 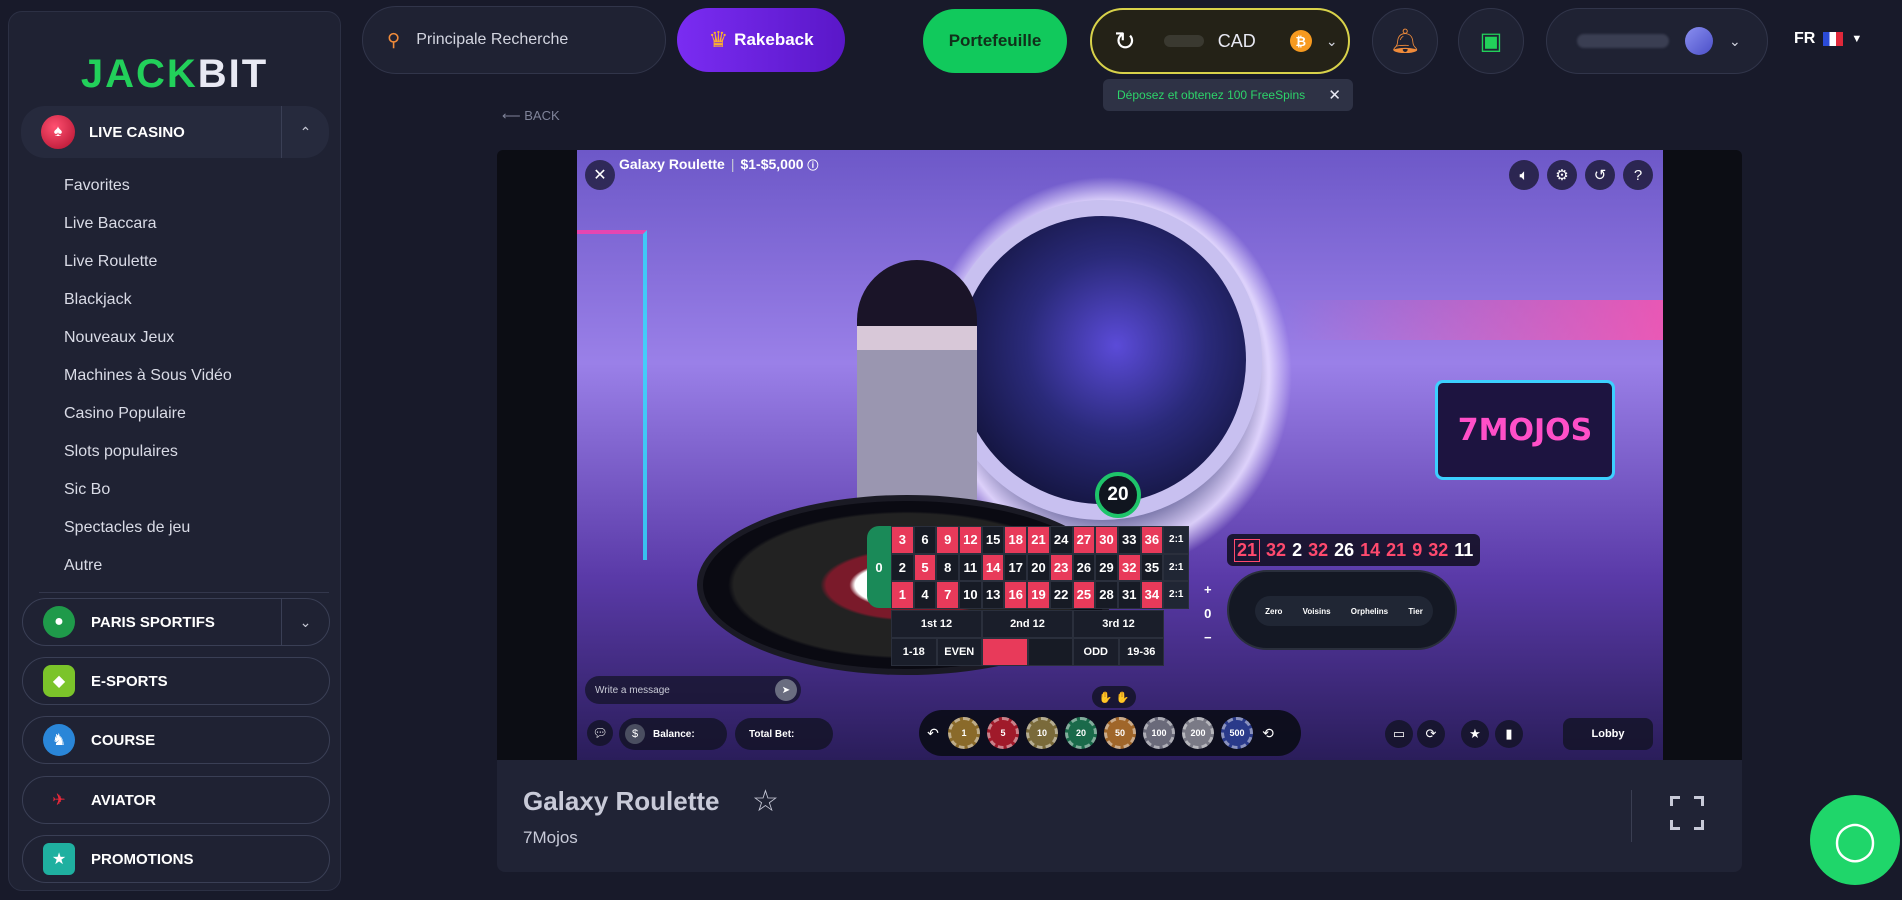 I want to click on rakeback-button: ♛ Rakeback, so click(x=761, y=40).